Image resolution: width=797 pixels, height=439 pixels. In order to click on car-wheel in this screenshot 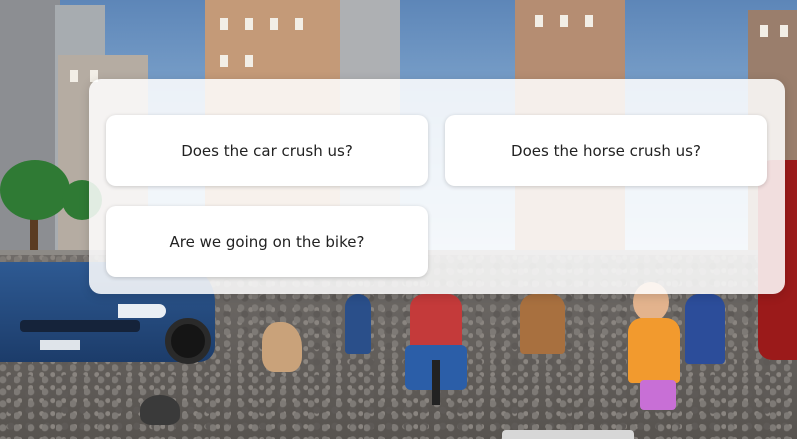, I will do `click(188, 341)`.